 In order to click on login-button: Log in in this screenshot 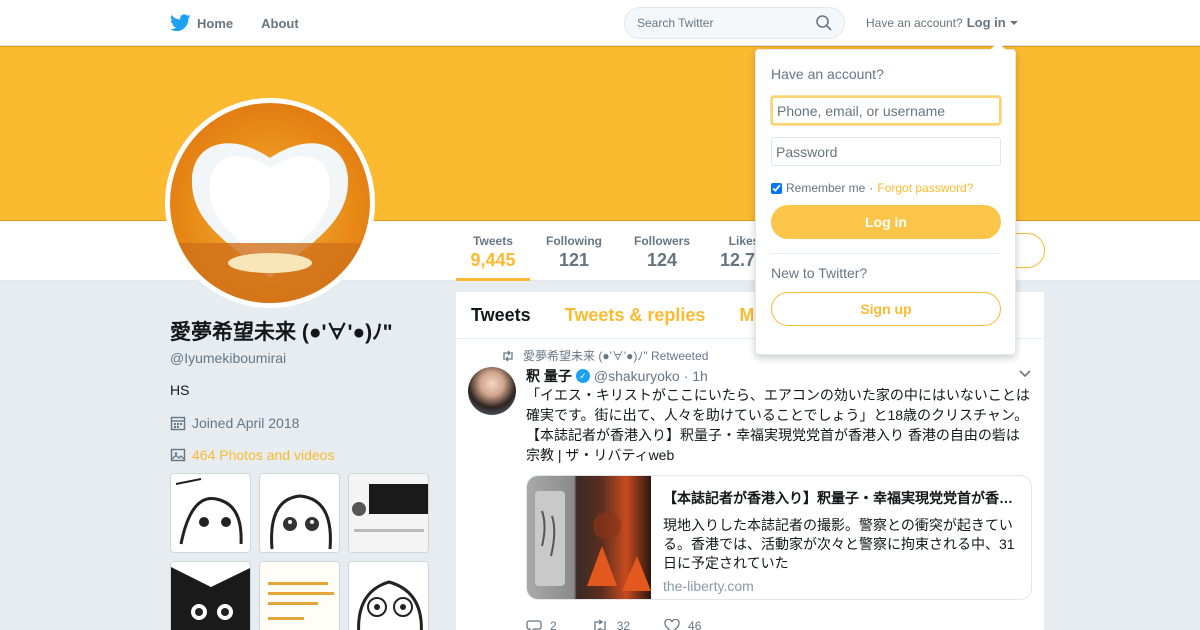, I will do `click(886, 222)`.